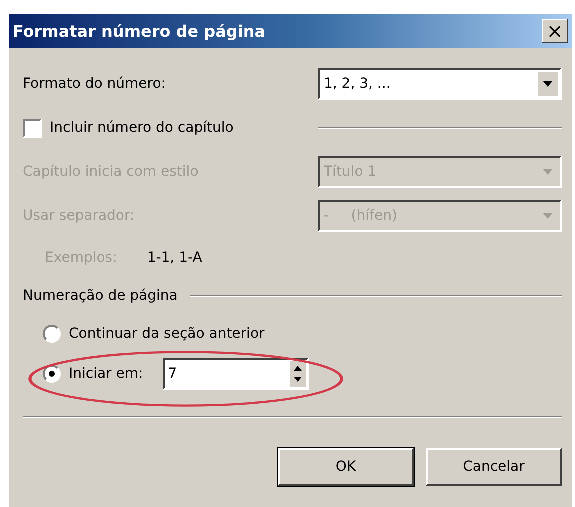 This screenshot has height=507, width=575. Describe the element at coordinates (173, 374) in the screenshot. I see `spinner-value: 7` at that location.